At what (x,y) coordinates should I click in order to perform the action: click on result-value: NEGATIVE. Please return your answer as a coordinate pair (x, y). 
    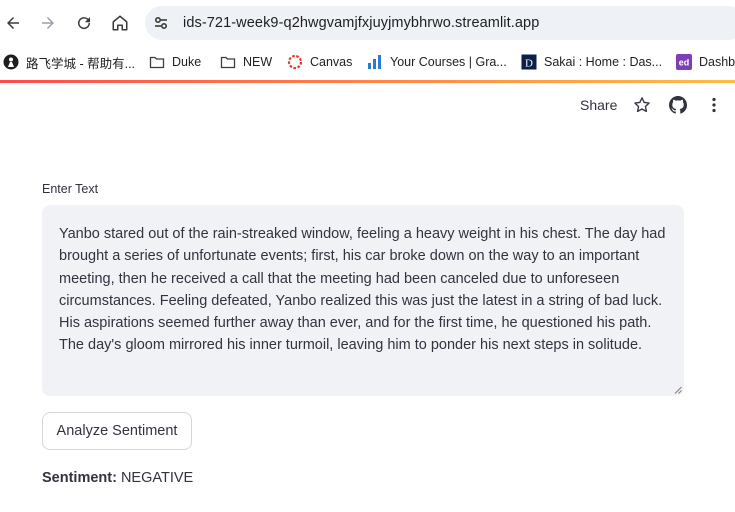
    Looking at the image, I should click on (157, 478).